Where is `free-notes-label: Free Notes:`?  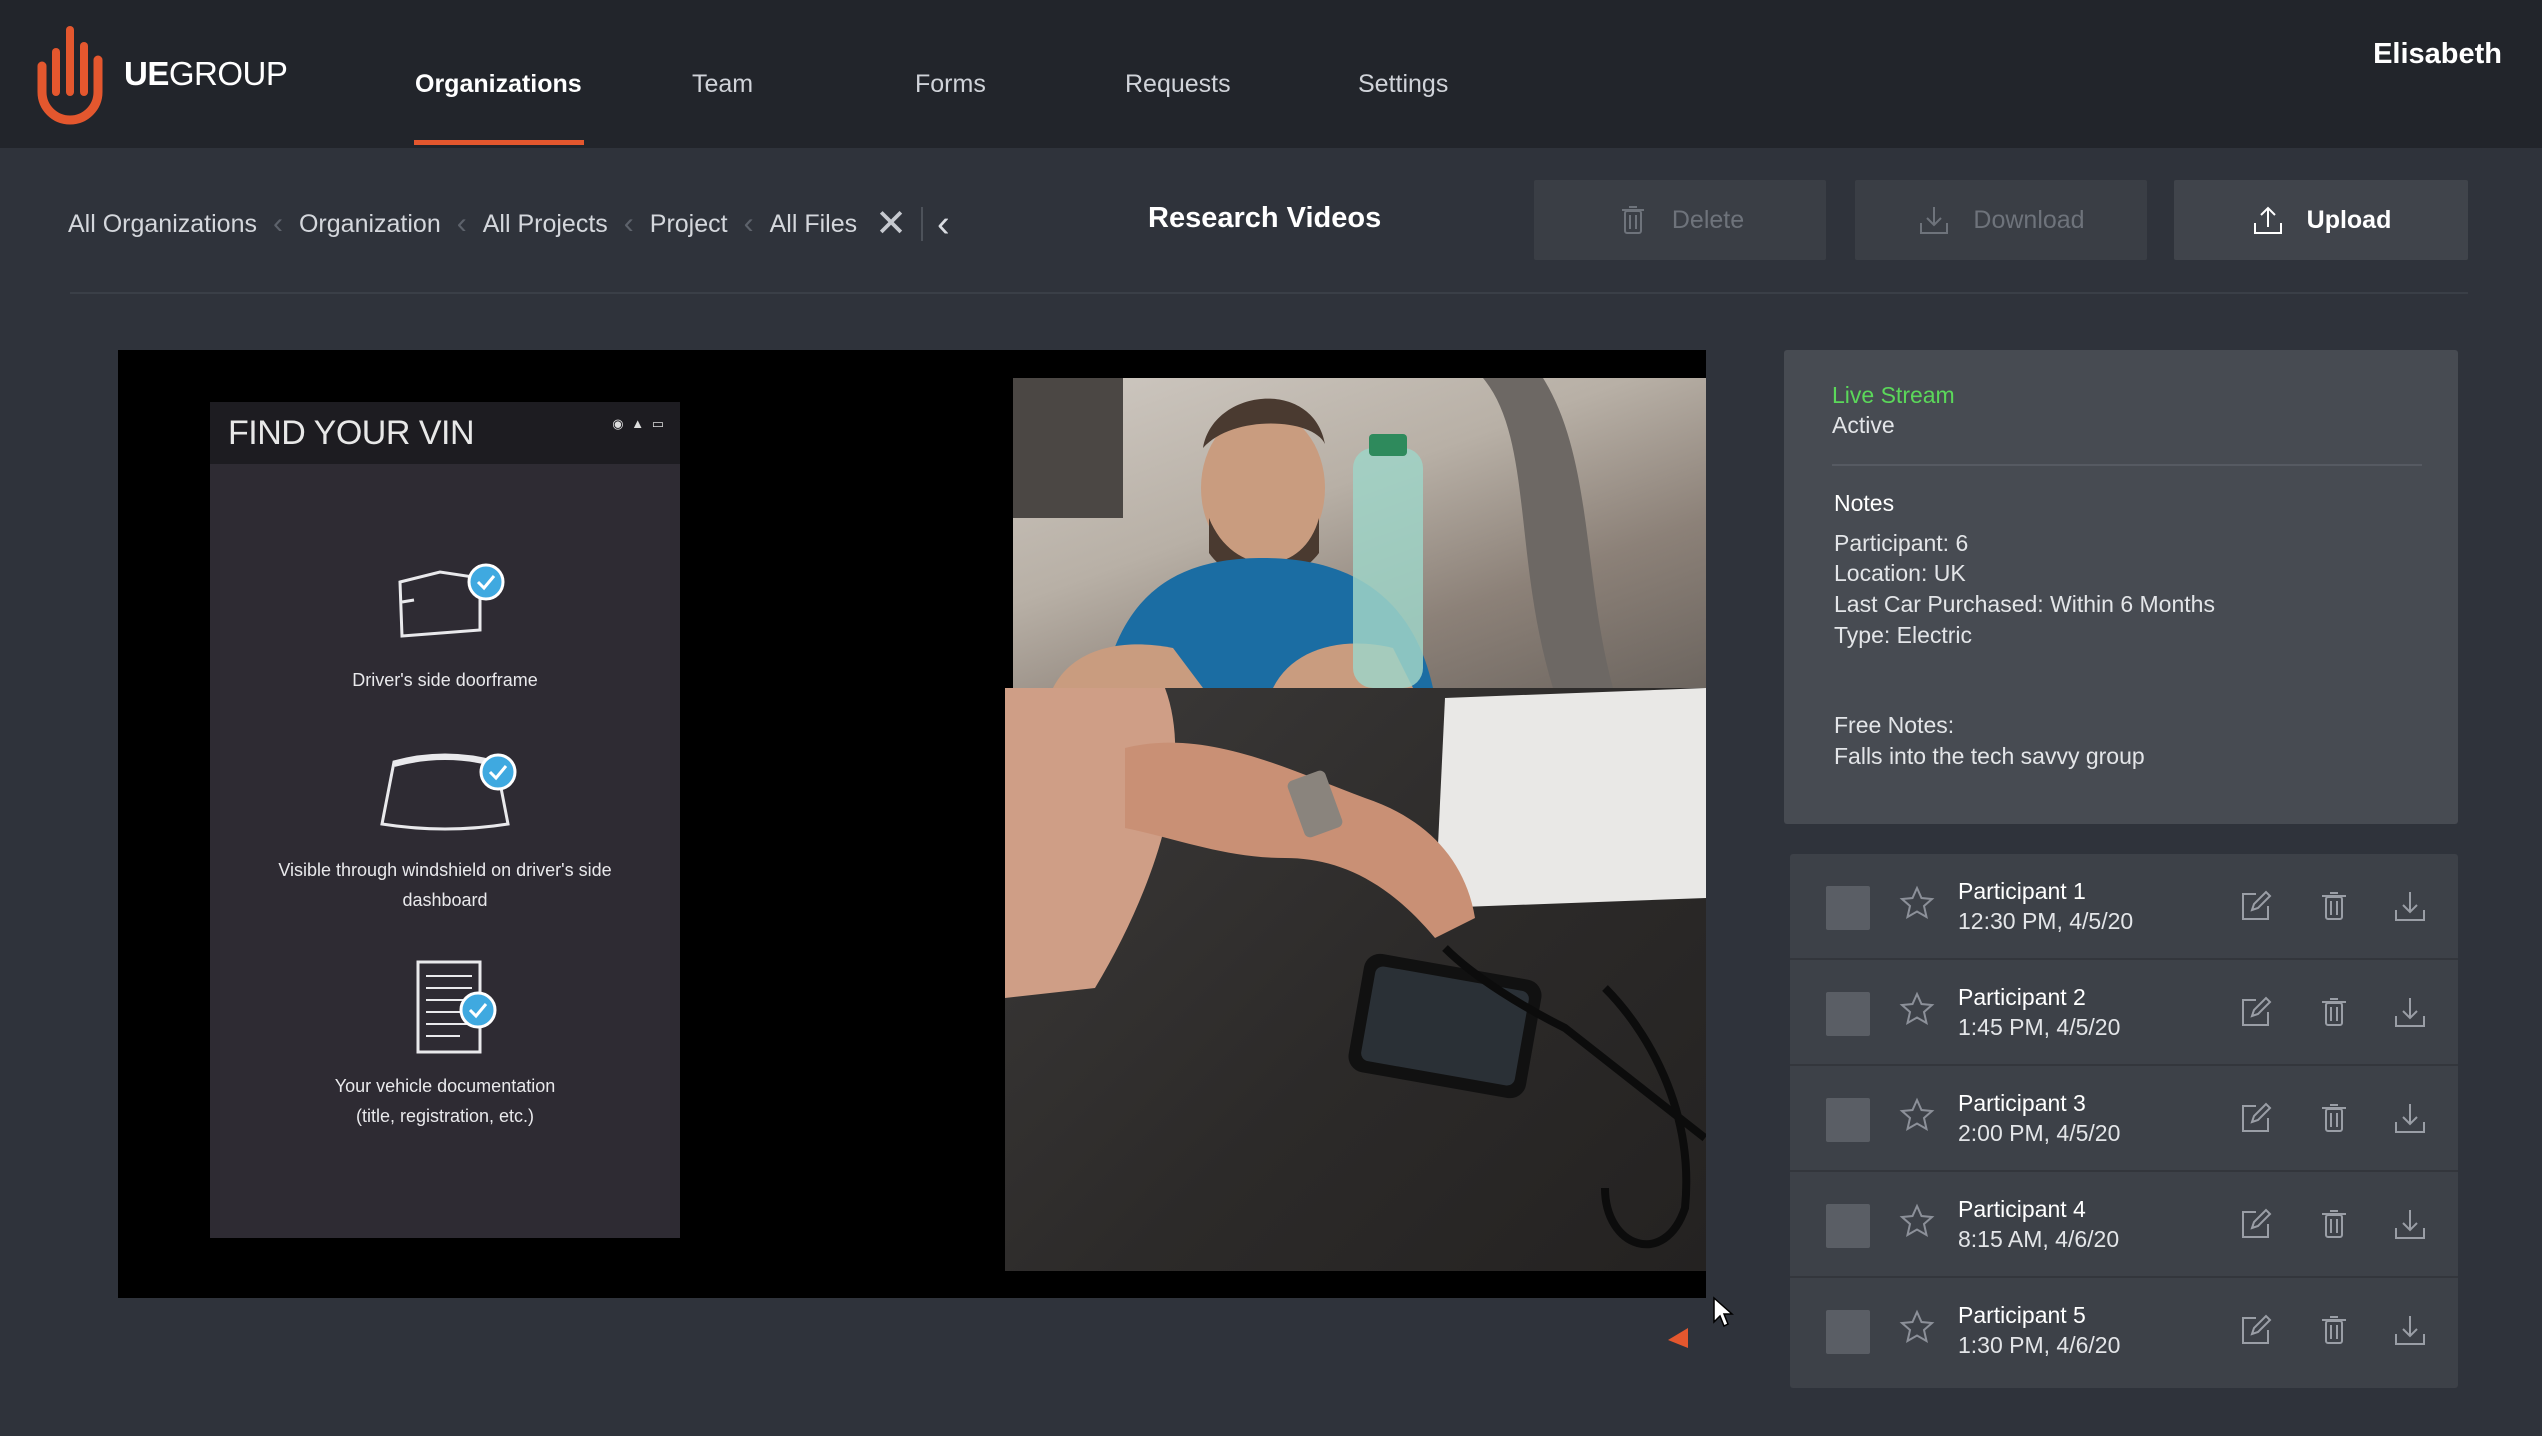
free-notes-label: Free Notes: is located at coordinates (1894, 725).